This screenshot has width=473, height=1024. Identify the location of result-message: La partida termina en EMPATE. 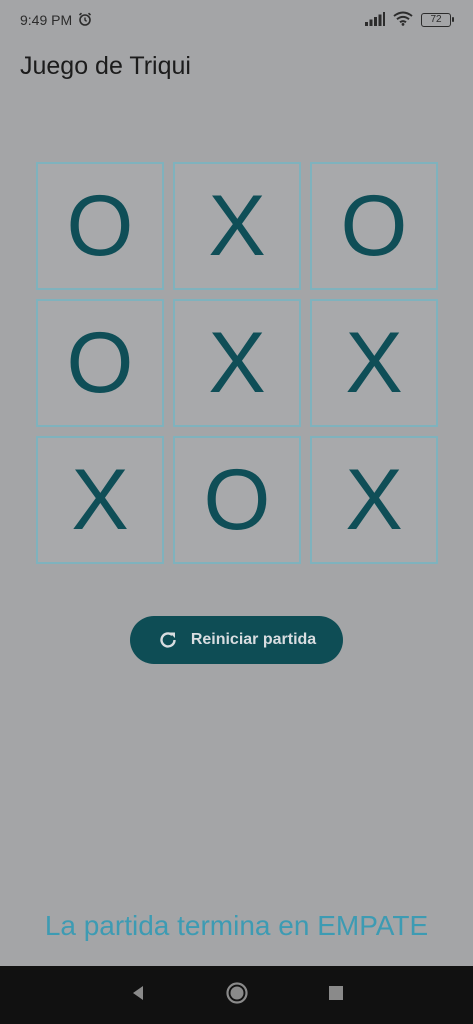
(236, 925).